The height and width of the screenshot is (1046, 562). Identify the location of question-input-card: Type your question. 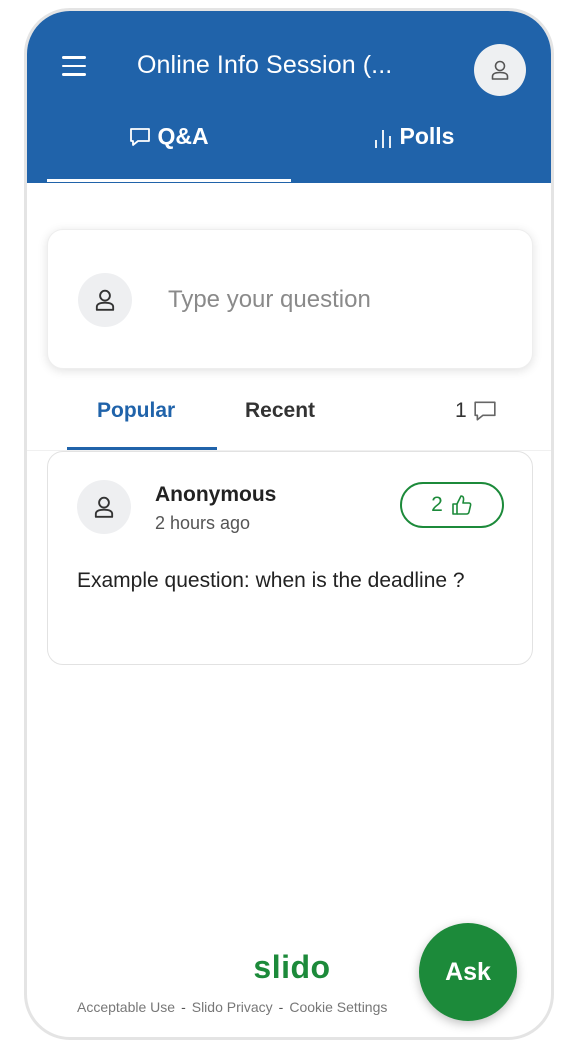
(290, 299).